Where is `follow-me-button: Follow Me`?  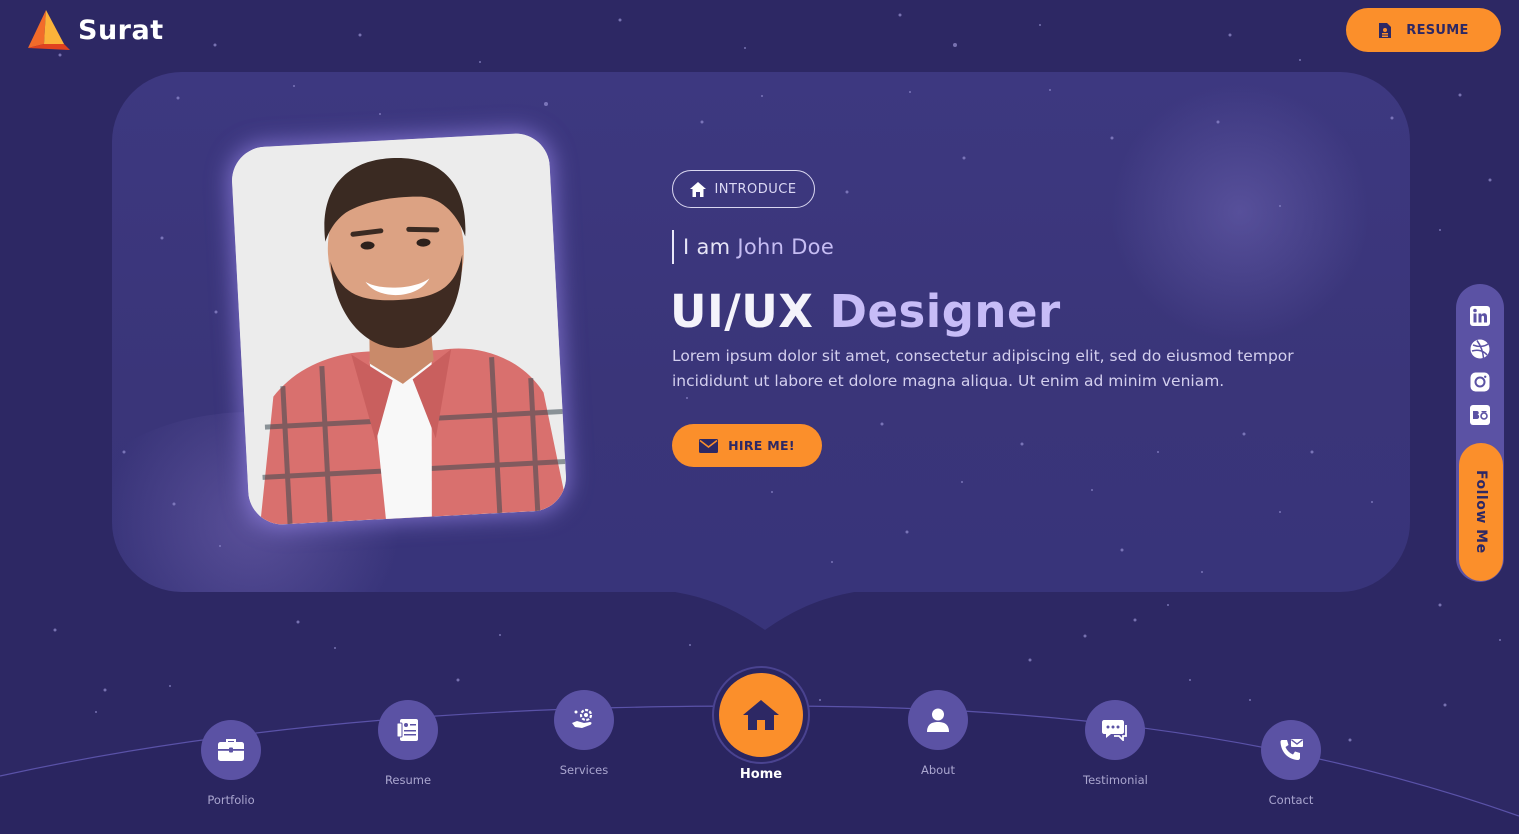 follow-me-button: Follow Me is located at coordinates (1481, 512).